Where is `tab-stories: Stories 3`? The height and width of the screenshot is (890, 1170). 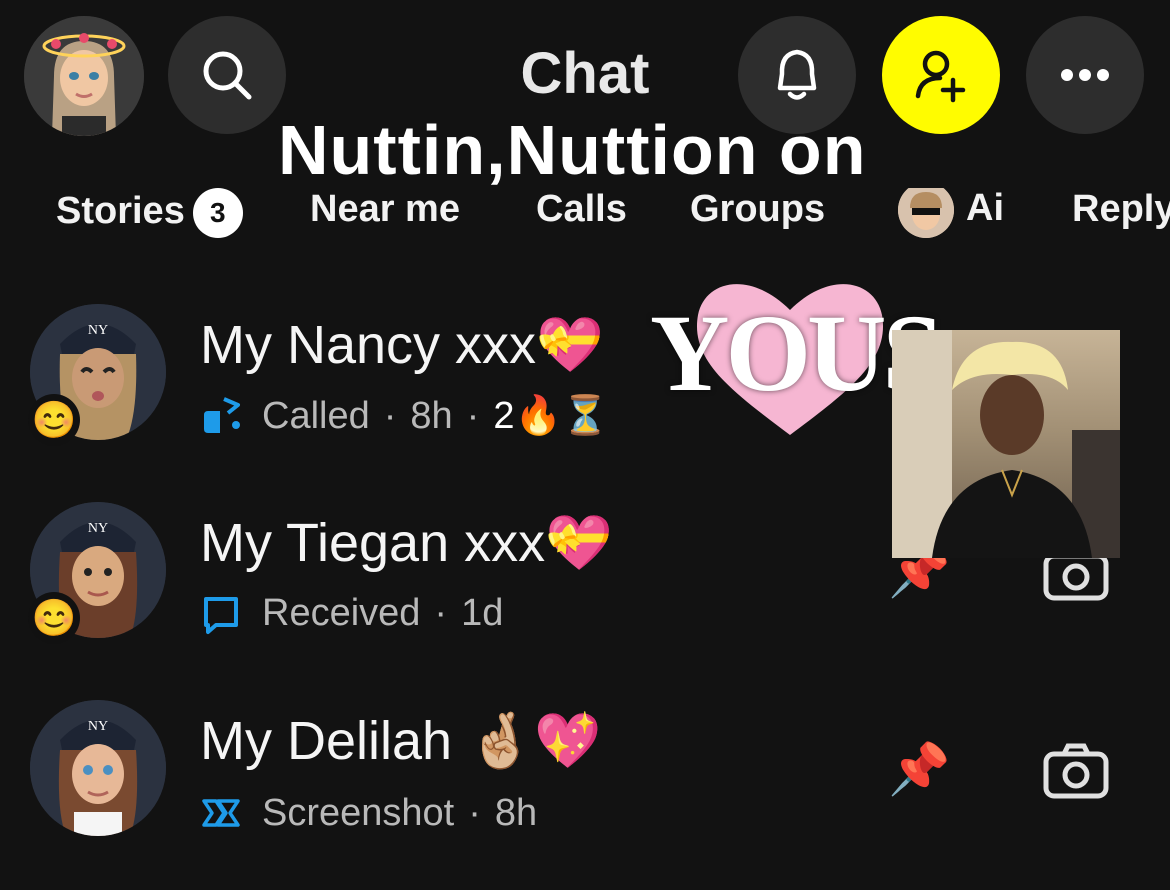 tab-stories: Stories 3 is located at coordinates (149, 213).